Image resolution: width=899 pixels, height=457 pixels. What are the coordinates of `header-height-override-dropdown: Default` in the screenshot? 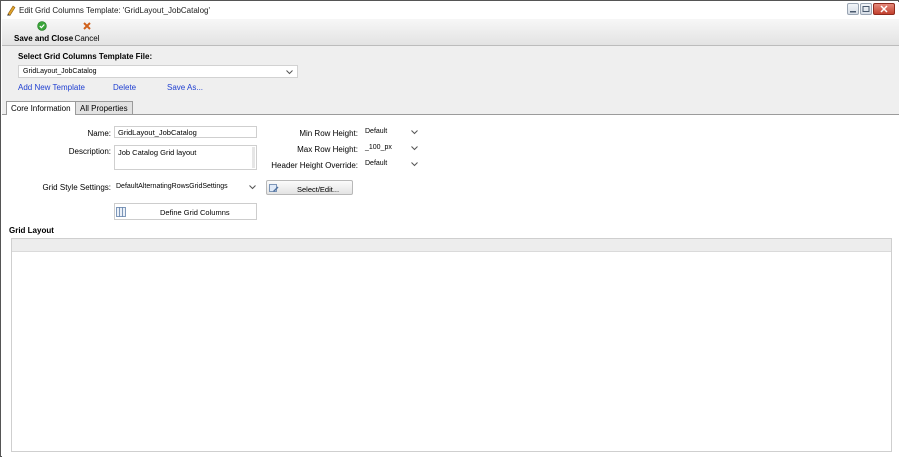 It's located at (391, 164).